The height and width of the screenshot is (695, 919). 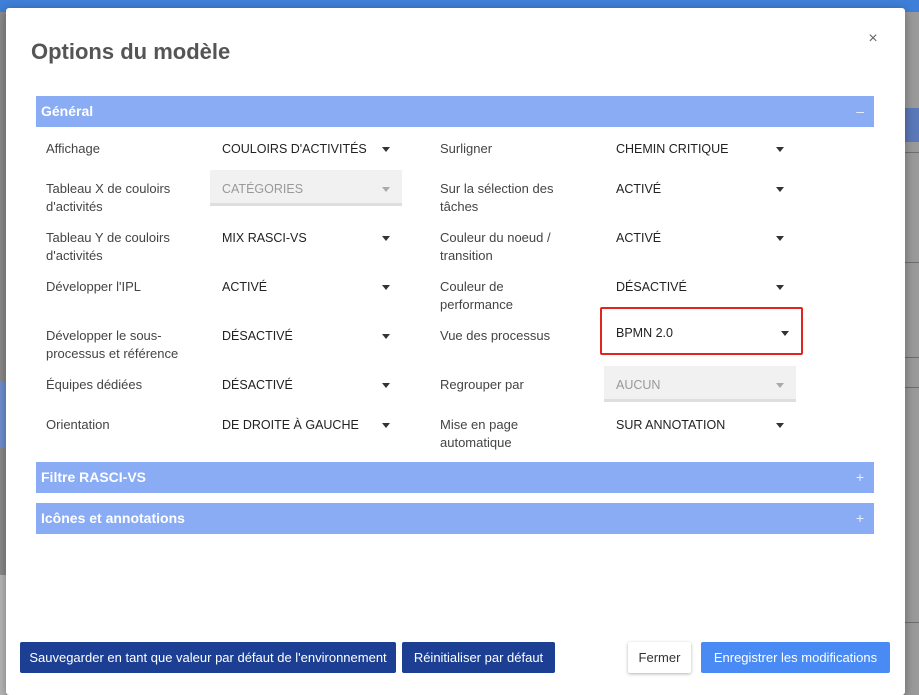 I want to click on option-label-tableau-y: Tableau Y de couloirs d'activités, so click(x=108, y=246).